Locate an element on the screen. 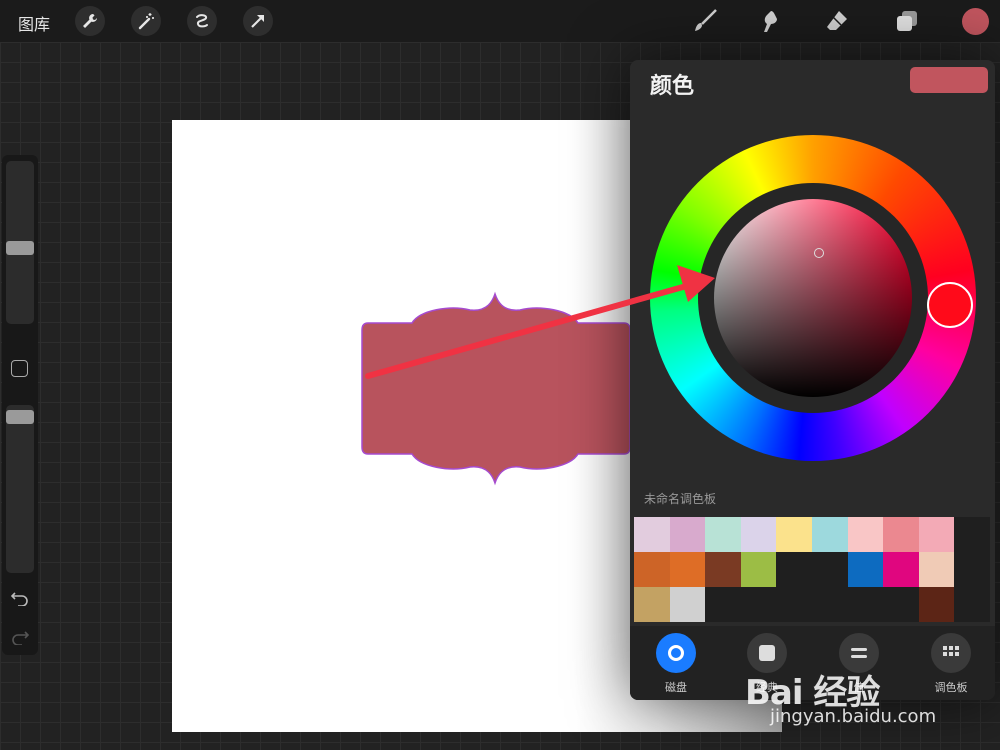 The image size is (1000, 750). annotation-arrow is located at coordinates (529, 330).